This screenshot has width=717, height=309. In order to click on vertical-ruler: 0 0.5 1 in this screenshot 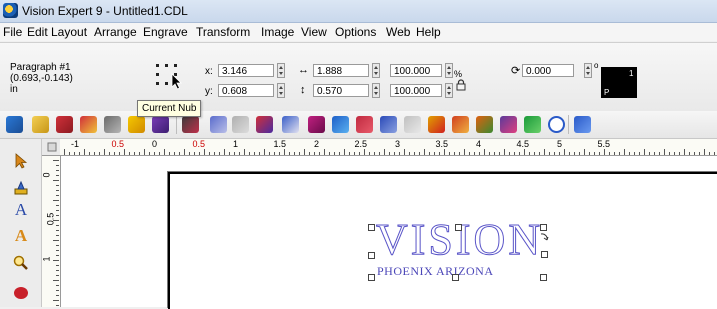, I will do `click(51, 231)`.